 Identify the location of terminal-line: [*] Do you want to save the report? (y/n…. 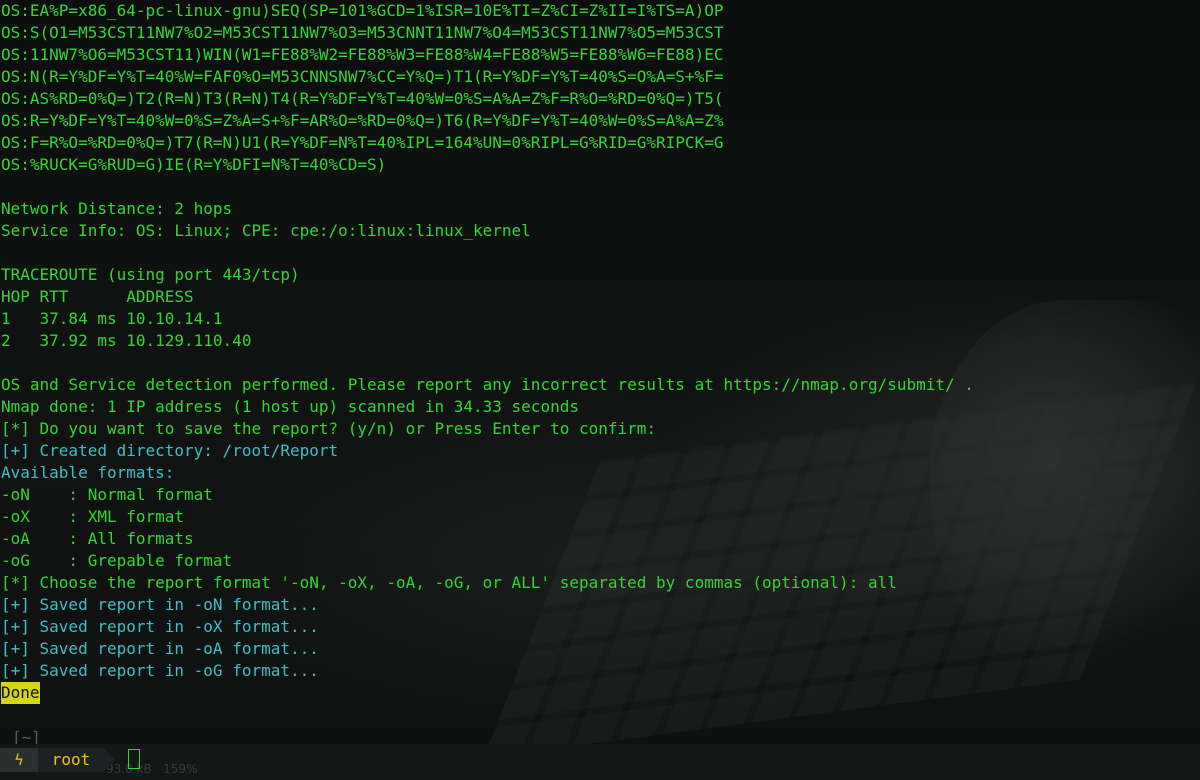
(329, 428).